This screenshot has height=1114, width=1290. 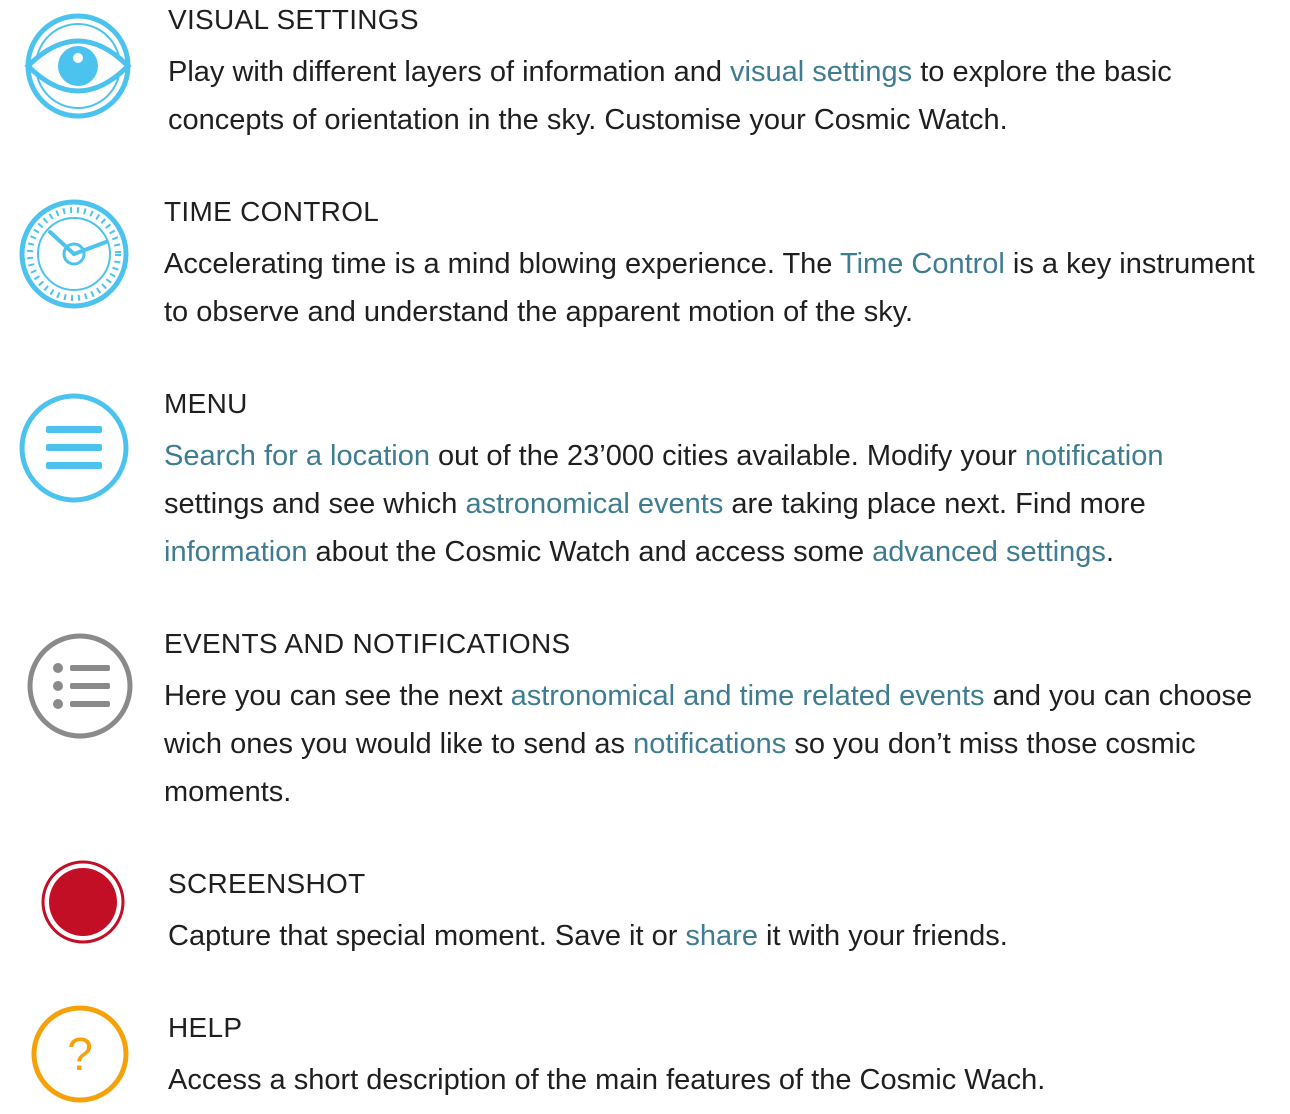 I want to click on notifications-link: notifications, so click(x=709, y=744).